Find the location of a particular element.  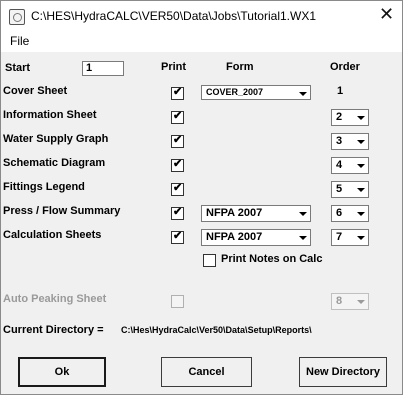

order-select-value: 5 is located at coordinates (339, 189).